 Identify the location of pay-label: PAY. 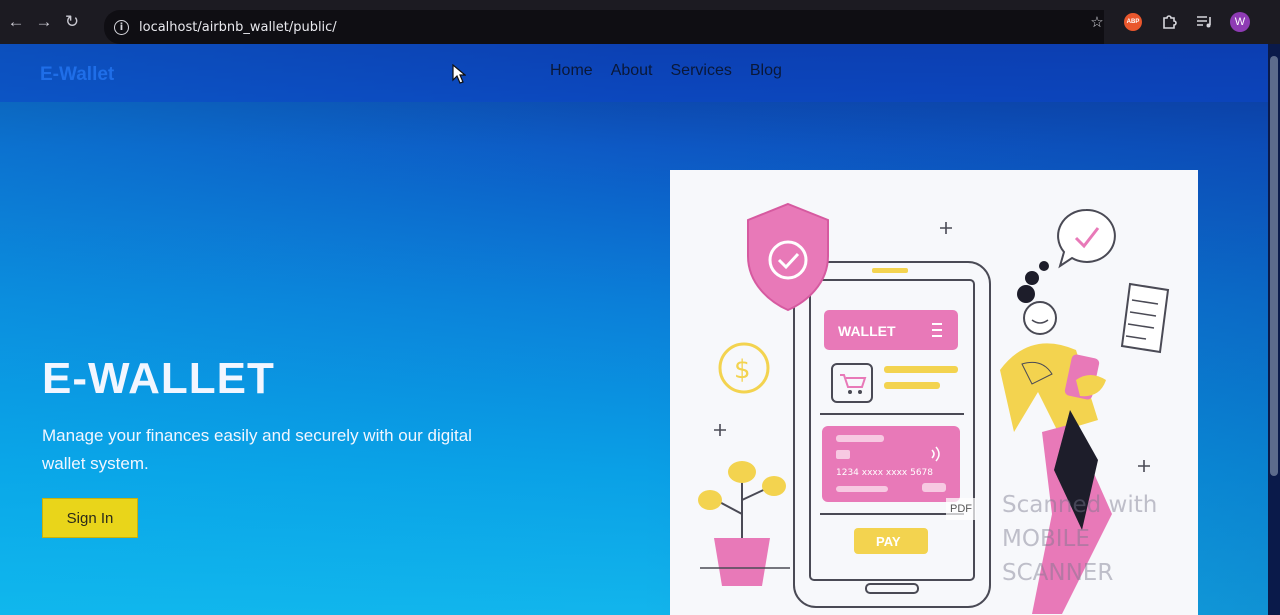
(888, 541).